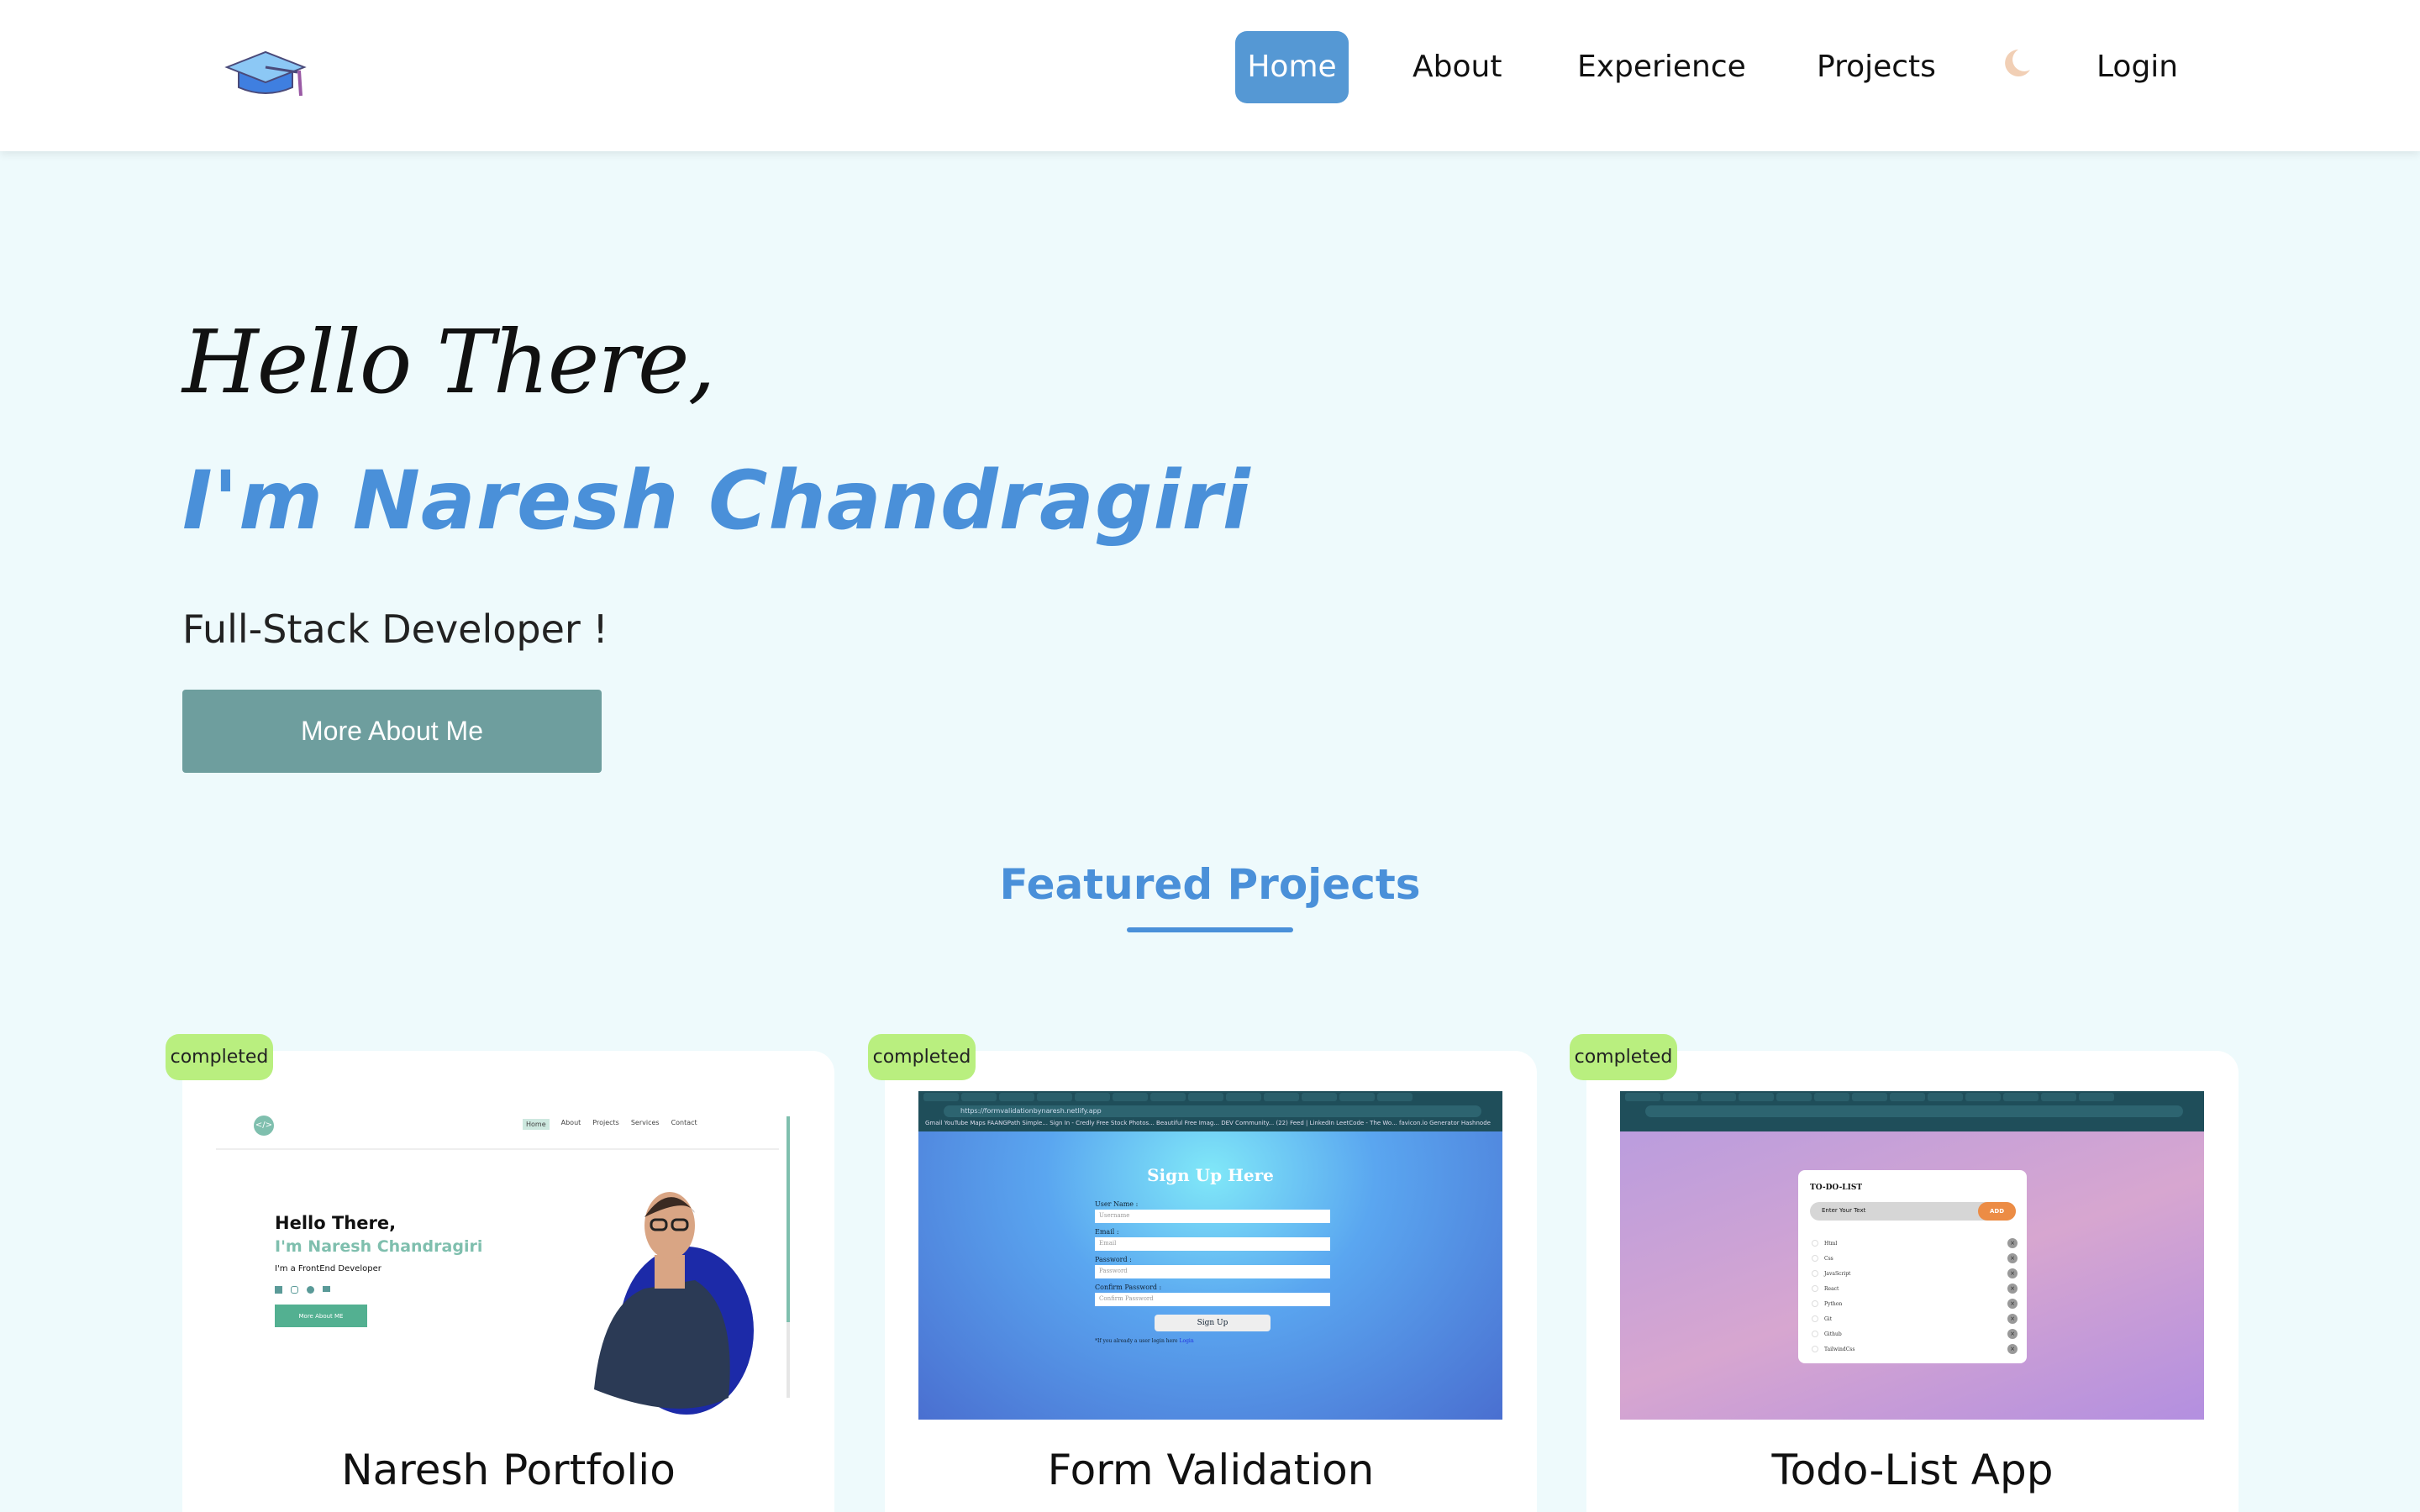 This screenshot has height=1512, width=2420. What do you see at coordinates (669, 1297) in the screenshot?
I see `developer-portrait-image` at bounding box center [669, 1297].